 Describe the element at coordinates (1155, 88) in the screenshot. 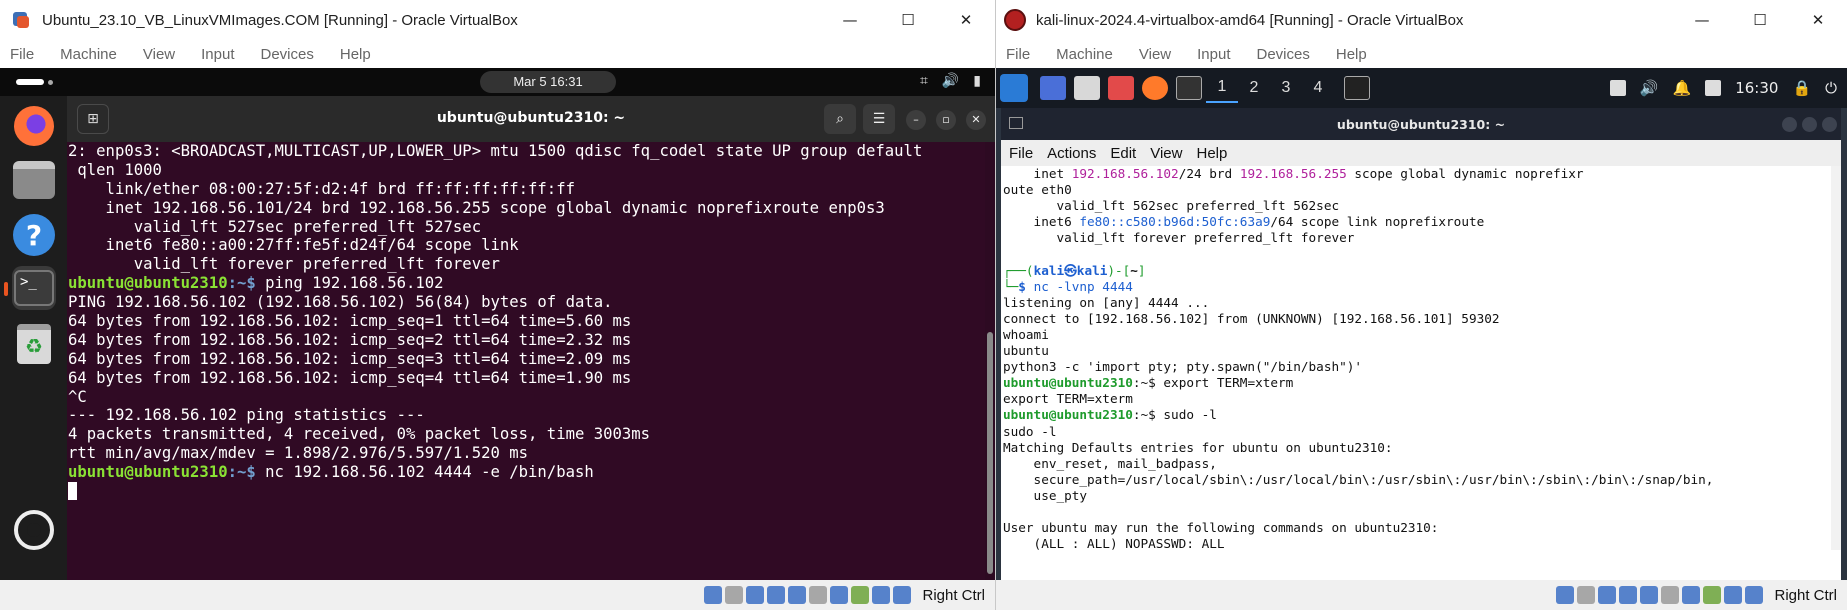

I see `firefox-icon` at that location.